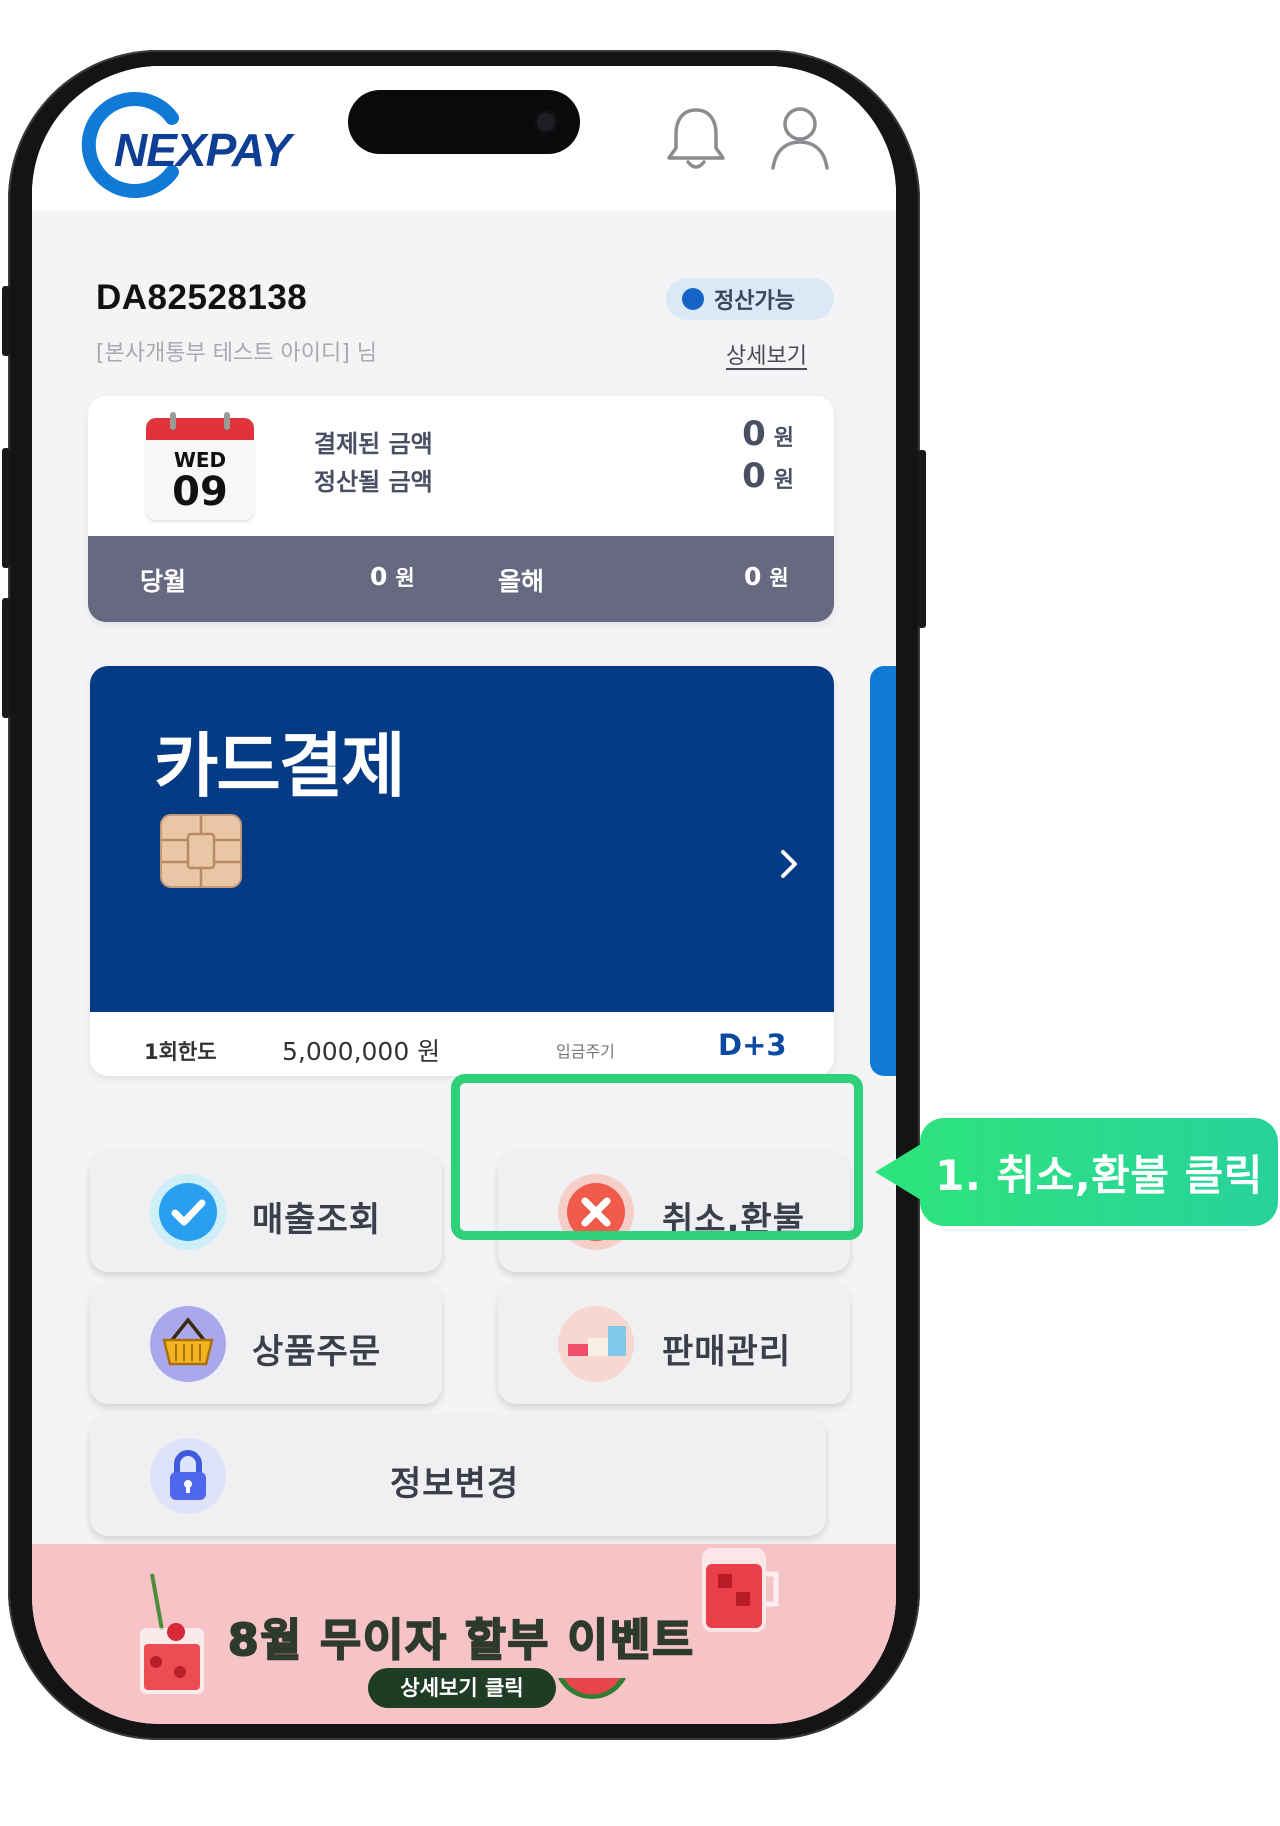 The width and height of the screenshot is (1280, 1826). I want to click on bell-icon, so click(696, 139).